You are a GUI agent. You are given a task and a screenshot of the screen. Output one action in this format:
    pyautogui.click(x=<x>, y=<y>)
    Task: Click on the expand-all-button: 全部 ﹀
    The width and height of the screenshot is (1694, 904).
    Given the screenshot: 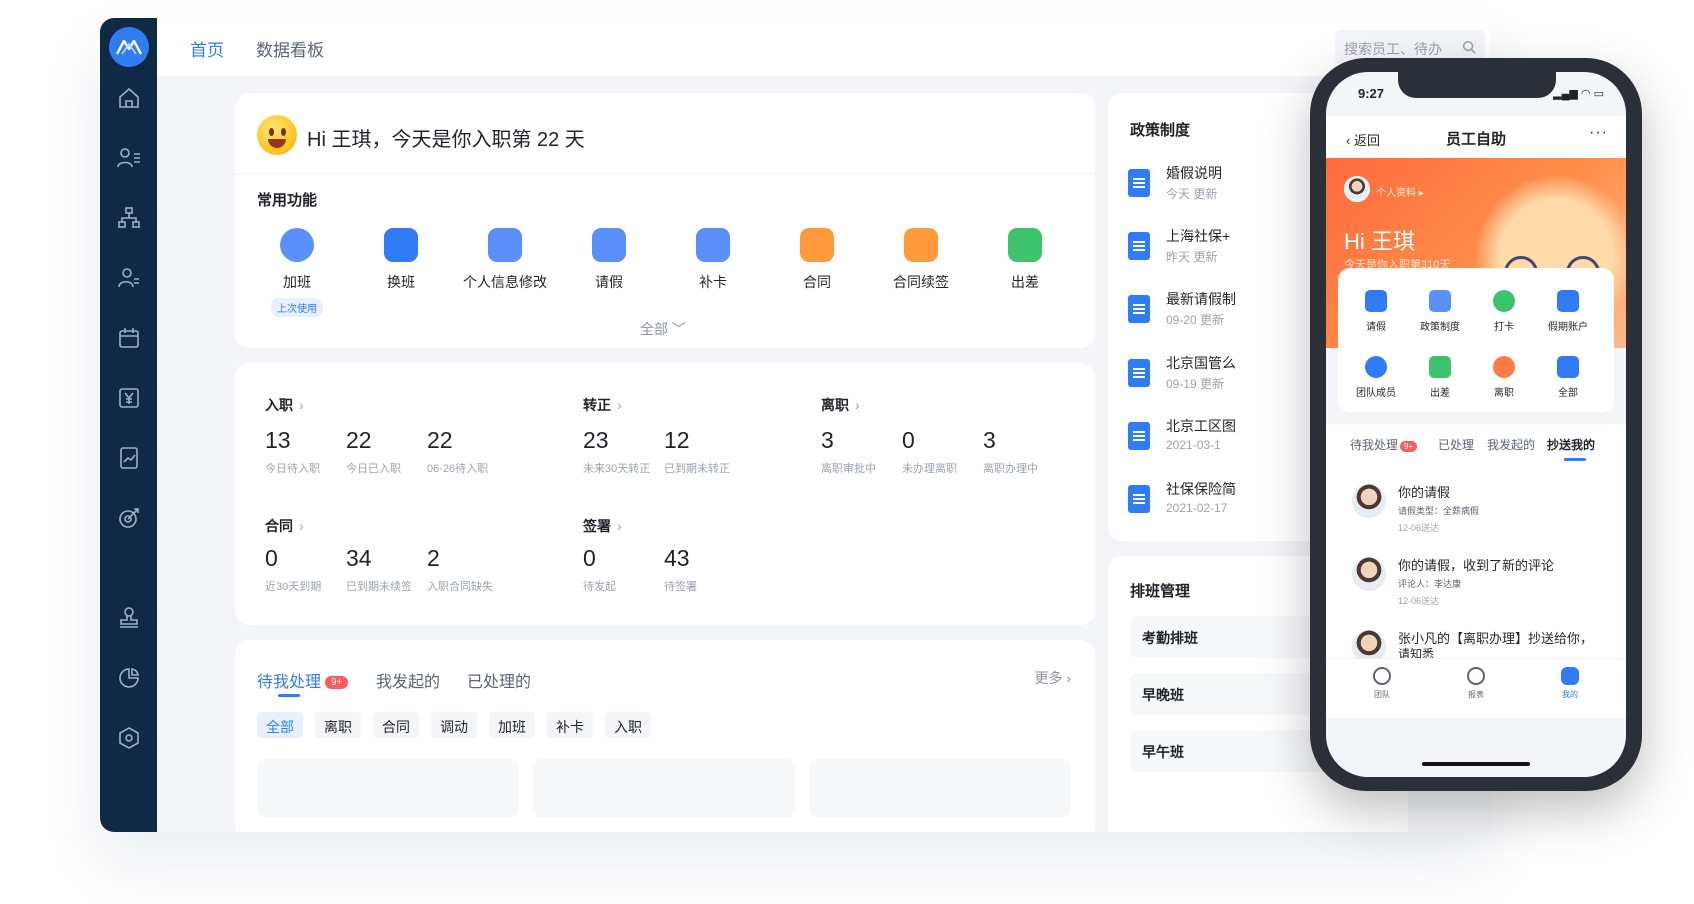 What is the action you would take?
    pyautogui.click(x=663, y=329)
    